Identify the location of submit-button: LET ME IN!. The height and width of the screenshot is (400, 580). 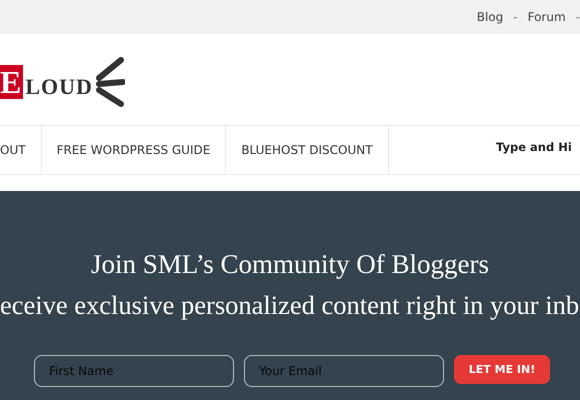
(502, 369).